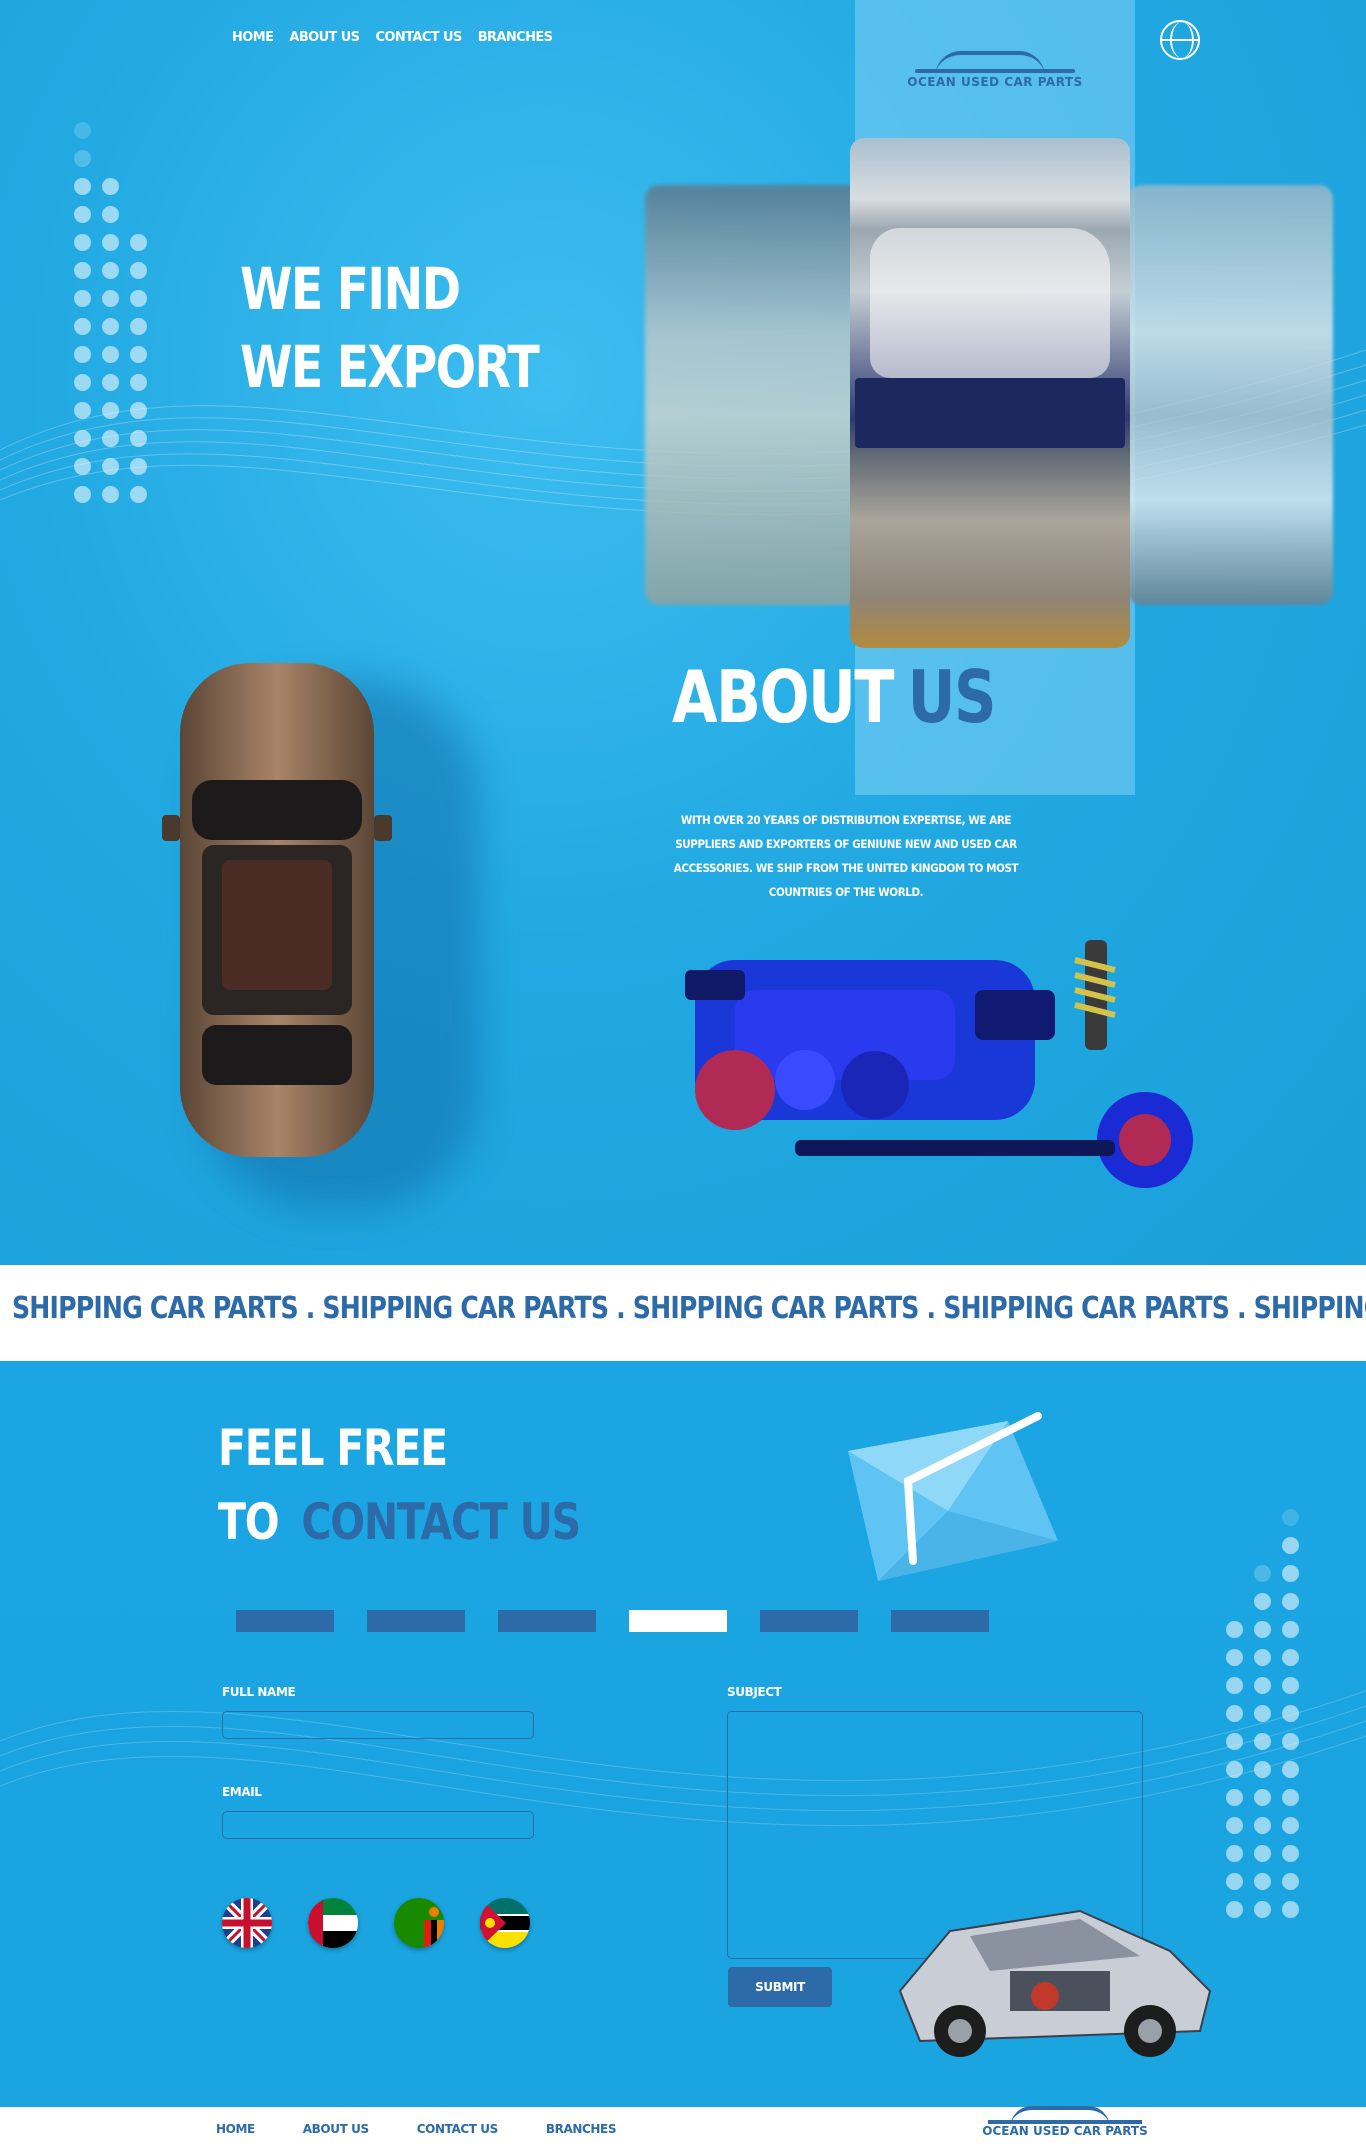 Image resolution: width=1366 pixels, height=2150 pixels. What do you see at coordinates (336, 2129) in the screenshot?
I see `footer-nav-about: ABOUT US` at bounding box center [336, 2129].